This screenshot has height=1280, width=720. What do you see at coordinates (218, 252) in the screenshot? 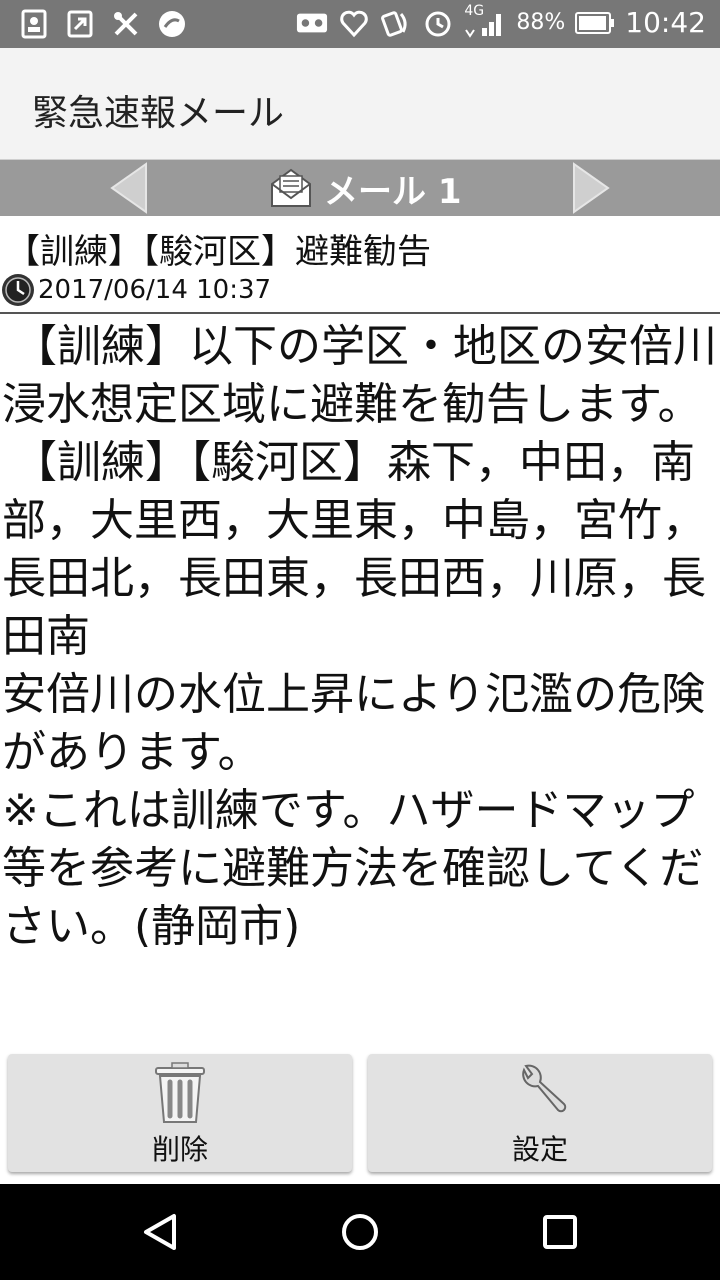
I see `mail-subject: 【訓練】【駿河区】避難勧告` at bounding box center [218, 252].